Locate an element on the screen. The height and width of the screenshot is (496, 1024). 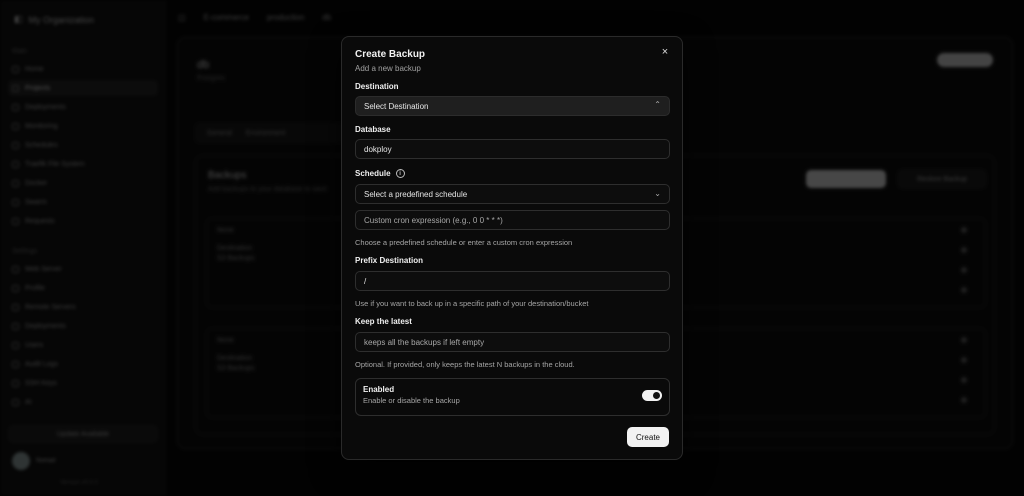
schedule-select-value: Select a predefined schedule is located at coordinates (416, 194).